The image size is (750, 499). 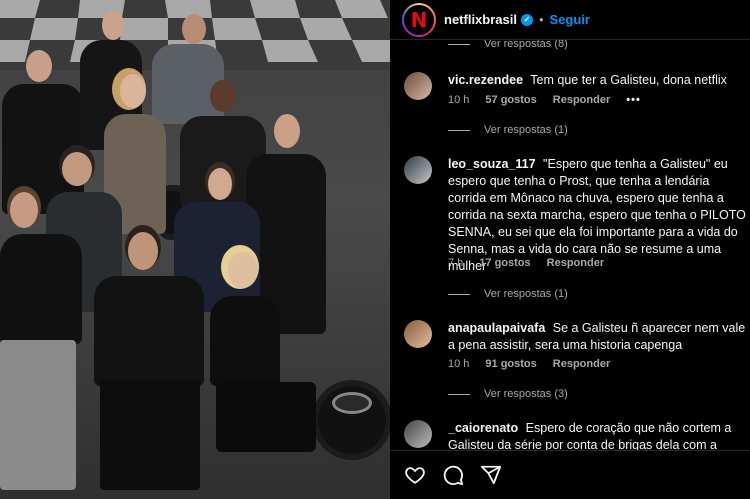 I want to click on comment-username: _caiorenato, so click(x=483, y=428).